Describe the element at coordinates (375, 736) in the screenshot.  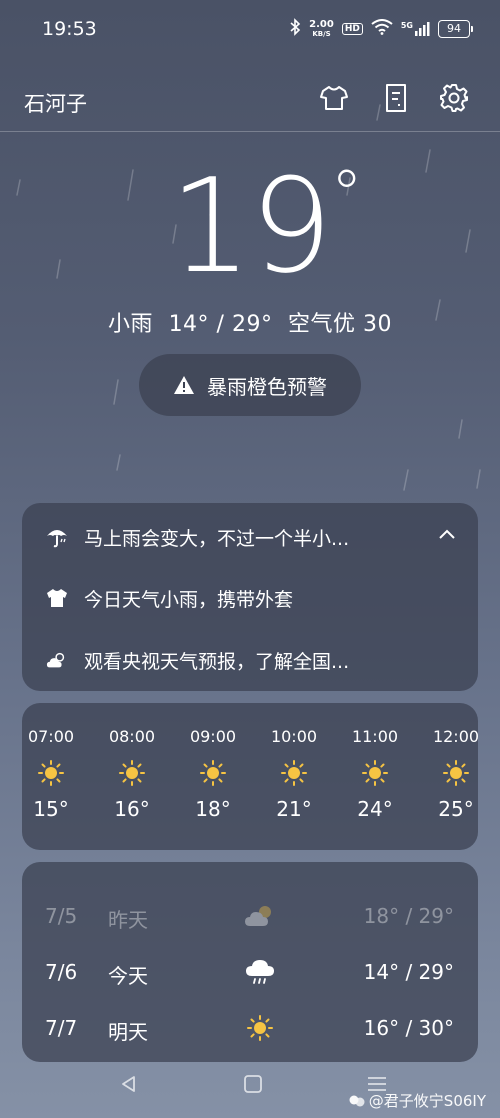
I see `hour-time: 11:00` at that location.